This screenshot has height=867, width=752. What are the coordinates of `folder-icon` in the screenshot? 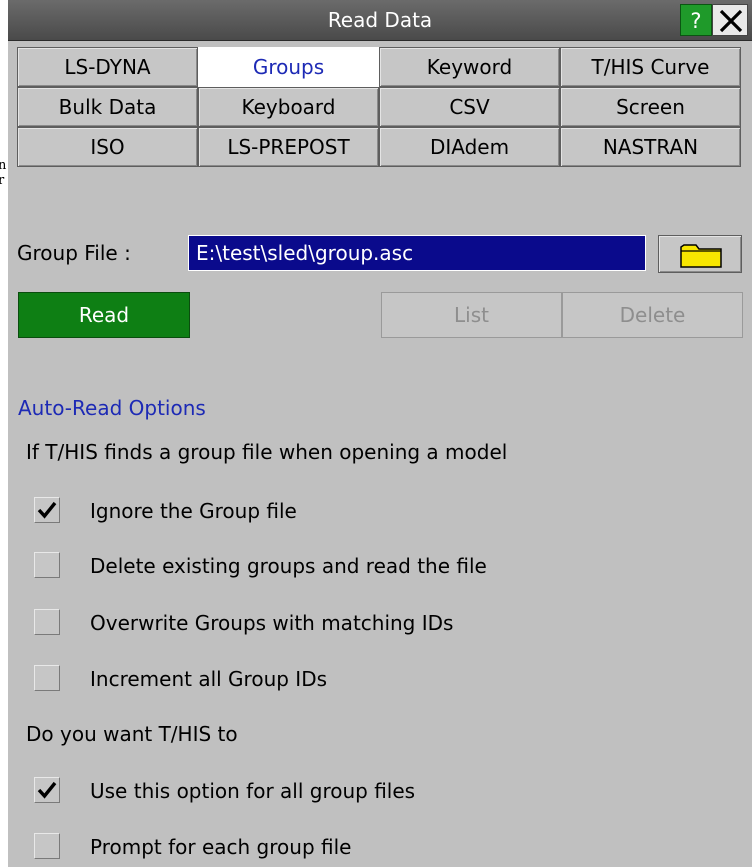 It's located at (701, 256).